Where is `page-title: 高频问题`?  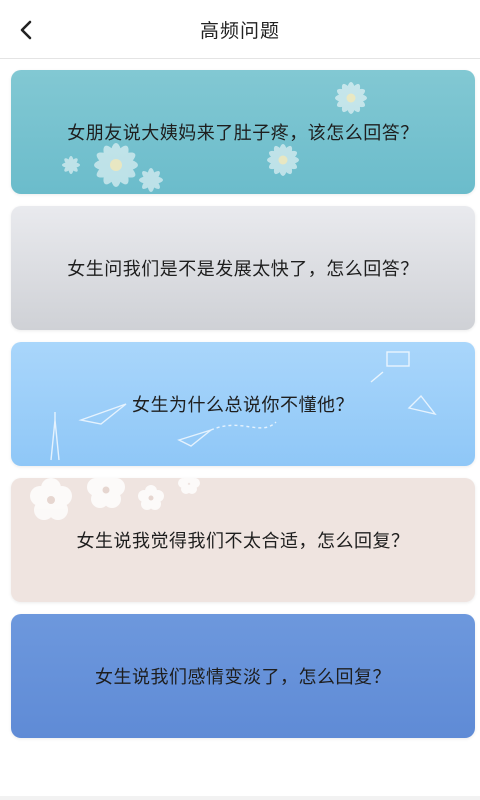
page-title: 高频问题 is located at coordinates (239, 31).